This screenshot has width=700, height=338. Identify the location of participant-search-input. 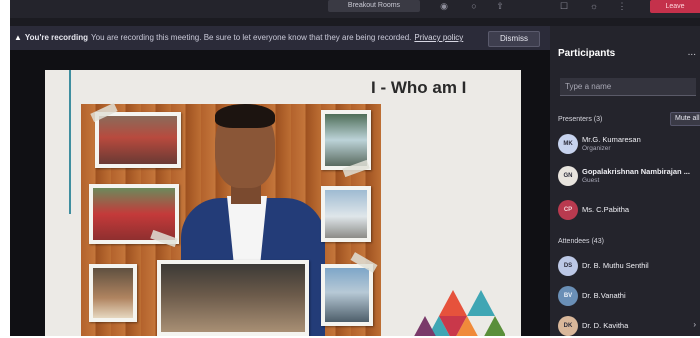
(628, 87).